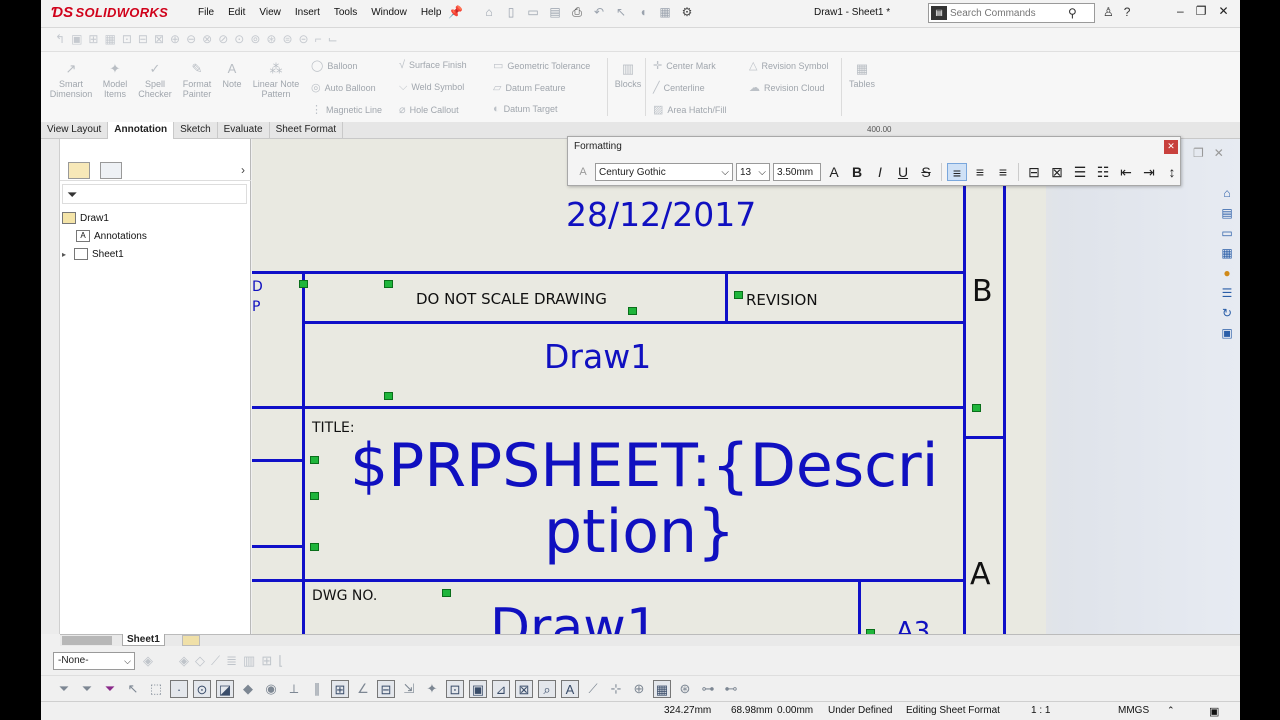 This screenshot has height=720, width=1280. I want to click on pin-menu-icon: 📌, so click(455, 12).